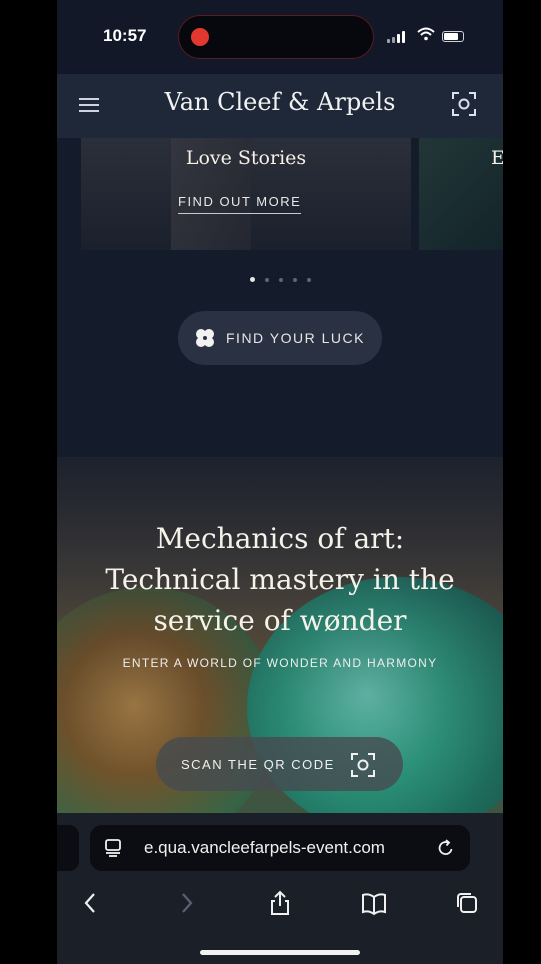 This screenshot has height=964, width=541. What do you see at coordinates (363, 765) in the screenshot?
I see `qr-scan-icon` at bounding box center [363, 765].